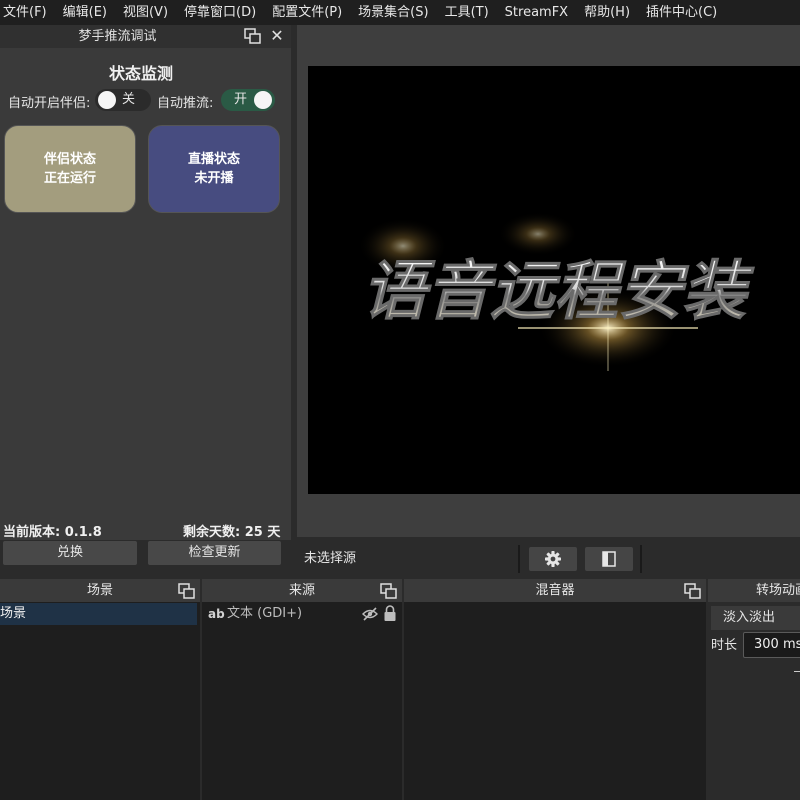 The width and height of the screenshot is (800, 800). Describe the element at coordinates (771, 645) in the screenshot. I see `duration-input: 300 ms` at that location.